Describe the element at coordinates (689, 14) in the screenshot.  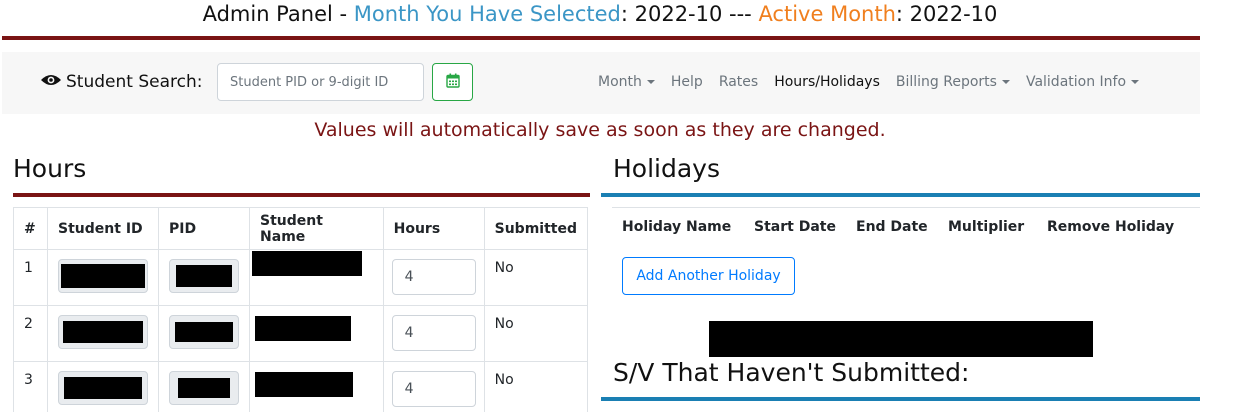
I see `selected-month-value: : 2022-10 ---` at that location.